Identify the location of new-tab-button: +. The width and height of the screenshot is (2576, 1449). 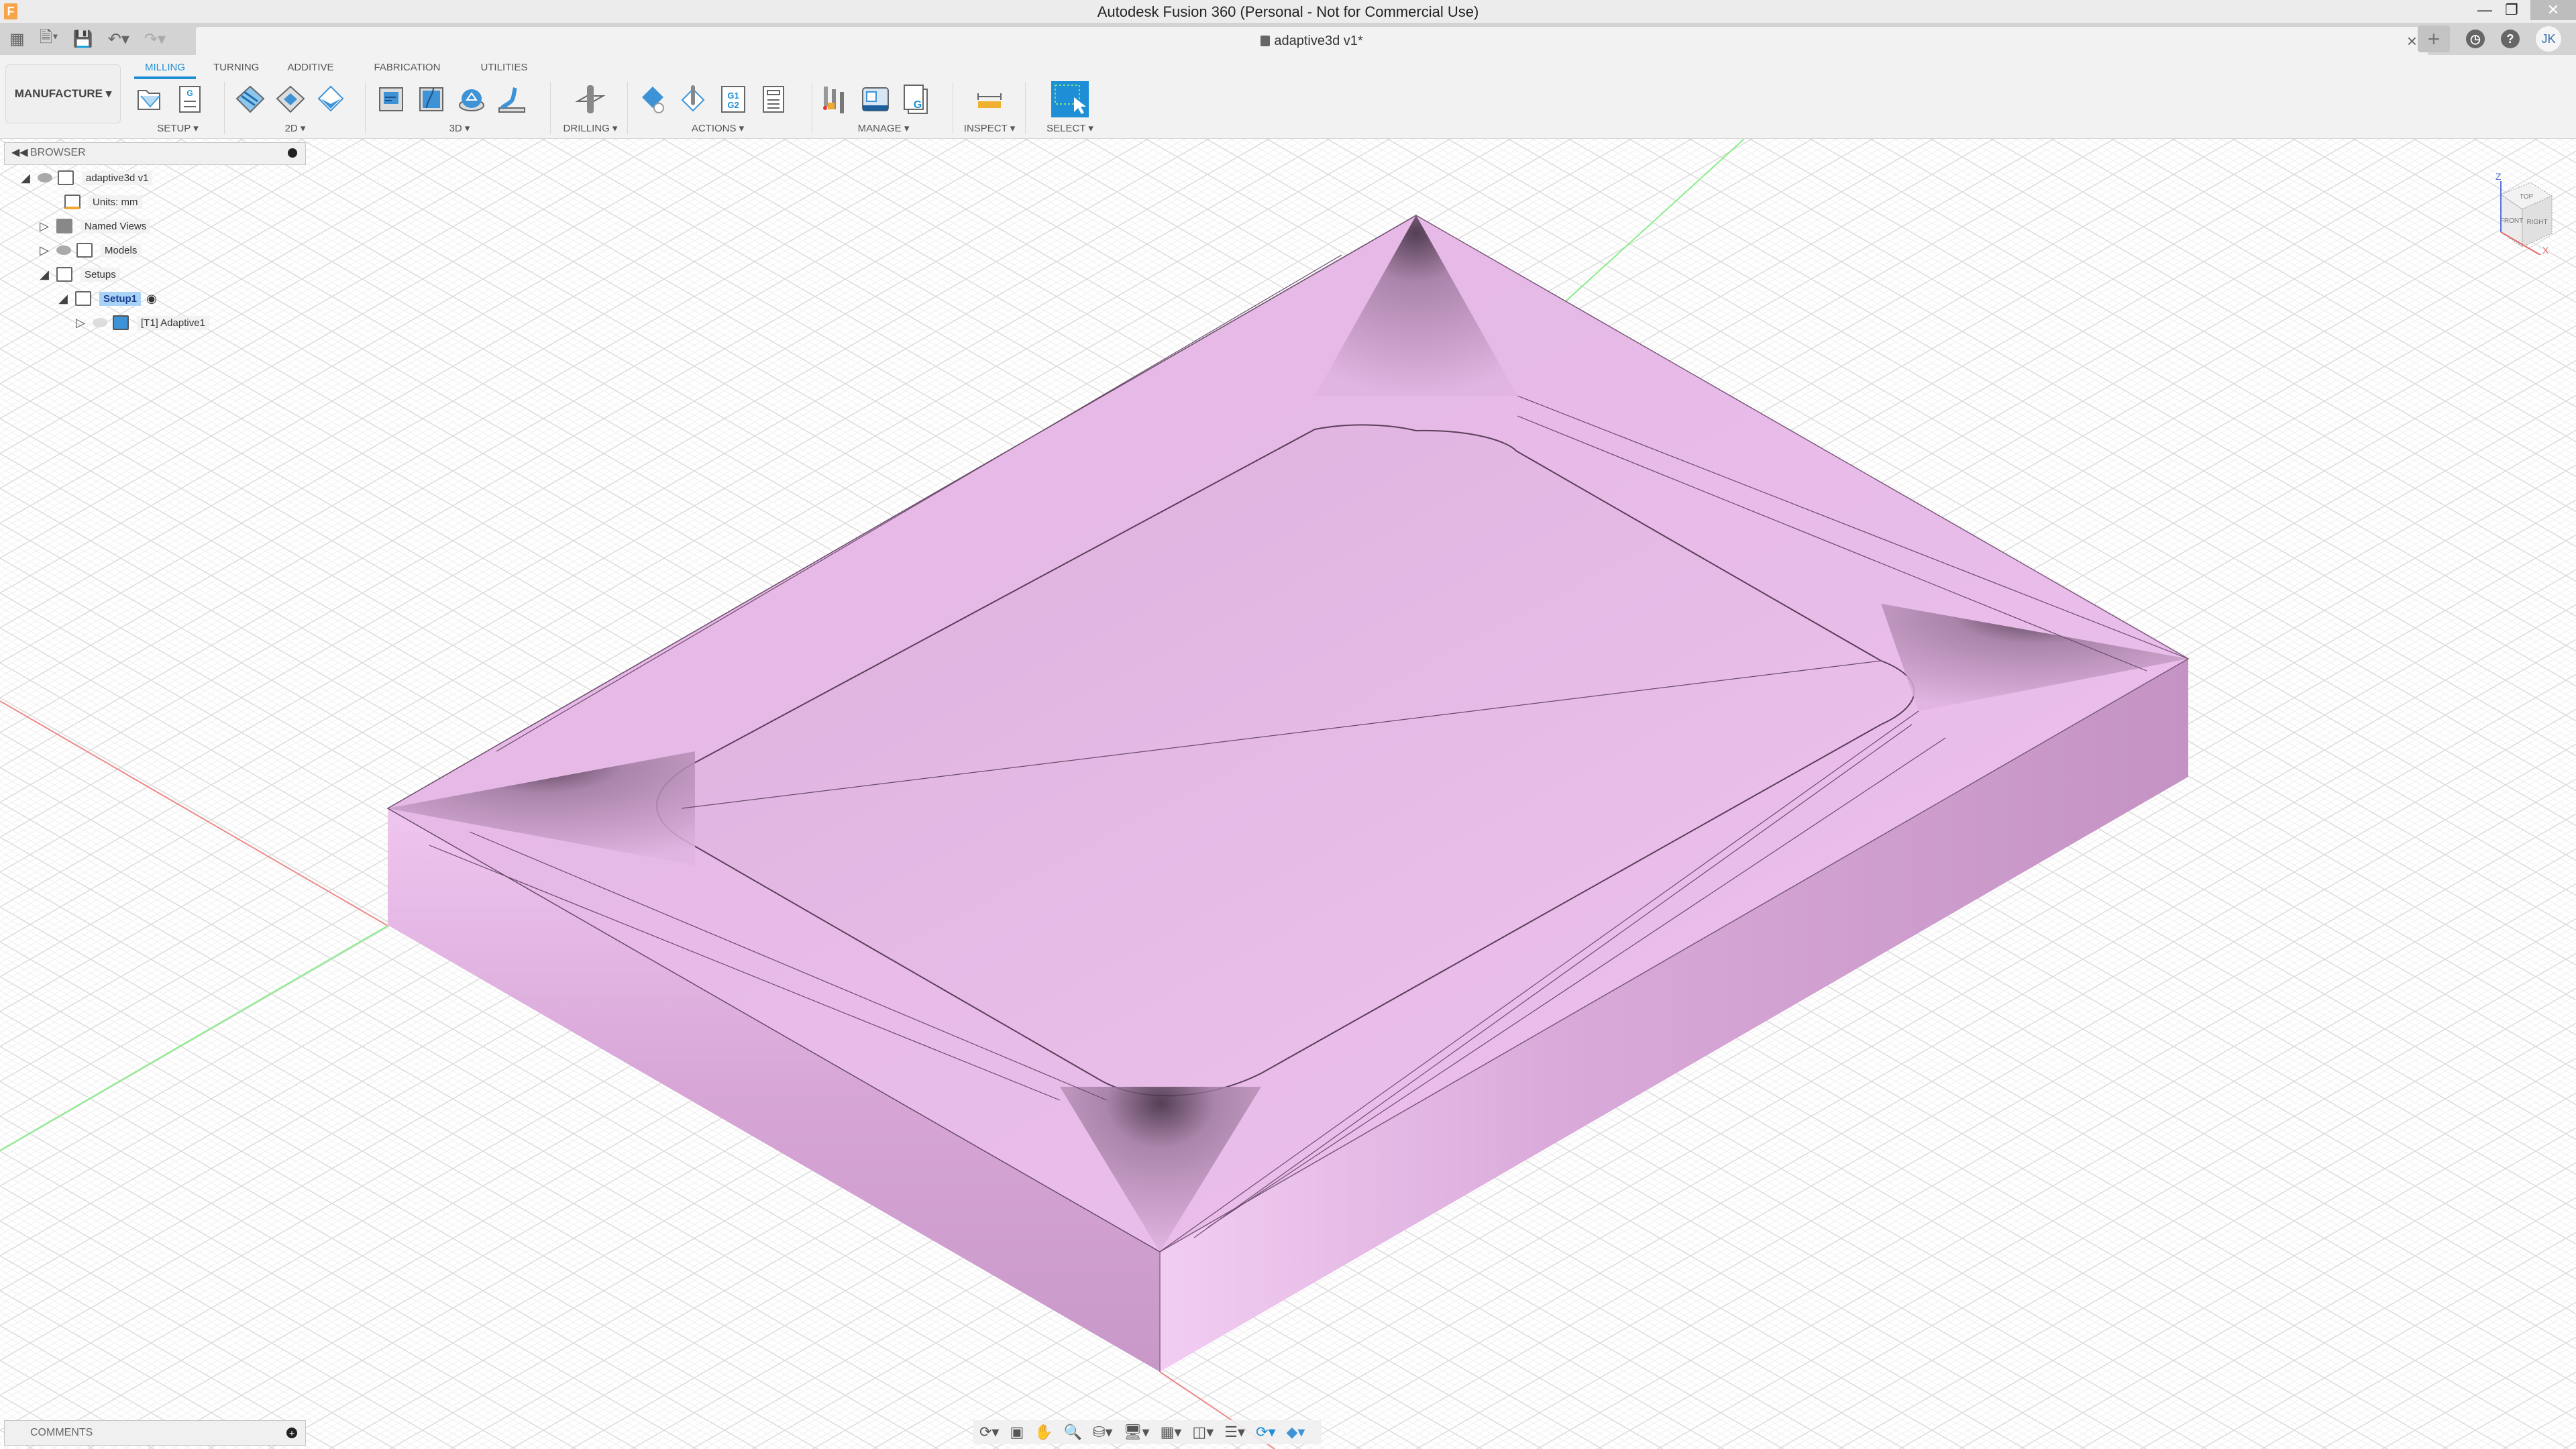
(2434, 38).